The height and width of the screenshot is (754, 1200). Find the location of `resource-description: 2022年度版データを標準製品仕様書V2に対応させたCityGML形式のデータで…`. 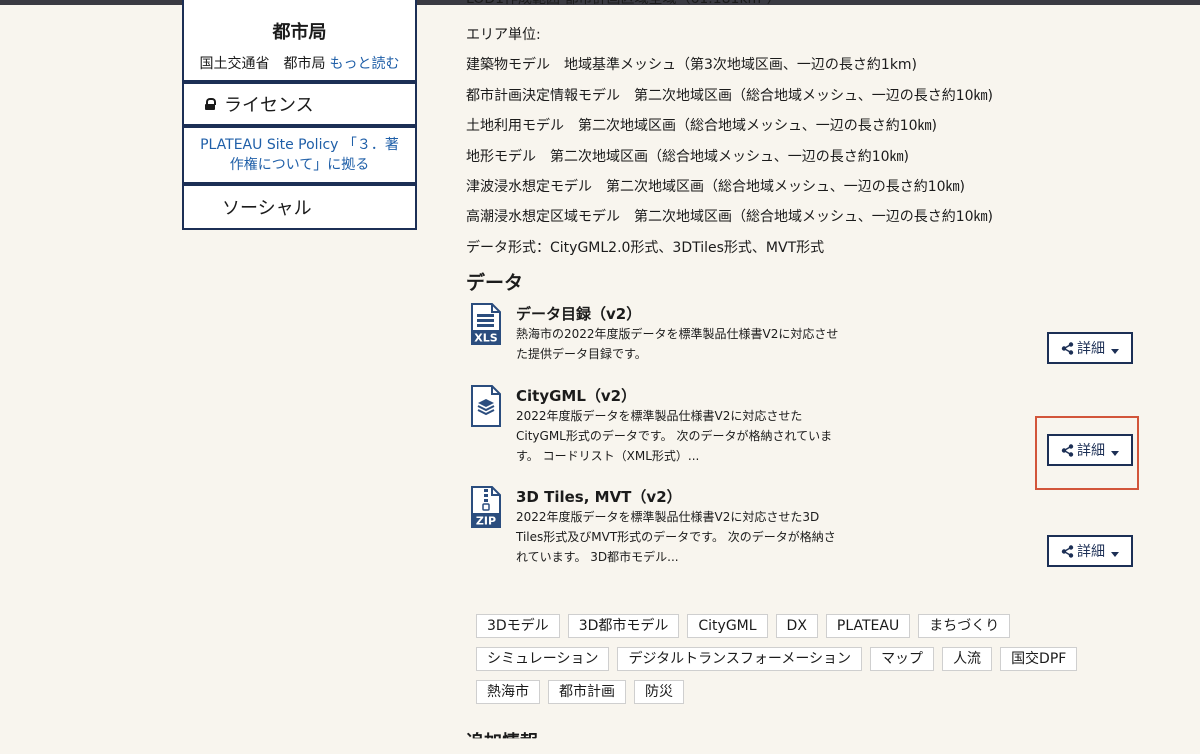

resource-description: 2022年度版データを標準製品仕様書V2に対応させたCityGML形式のデータで… is located at coordinates (674, 436).